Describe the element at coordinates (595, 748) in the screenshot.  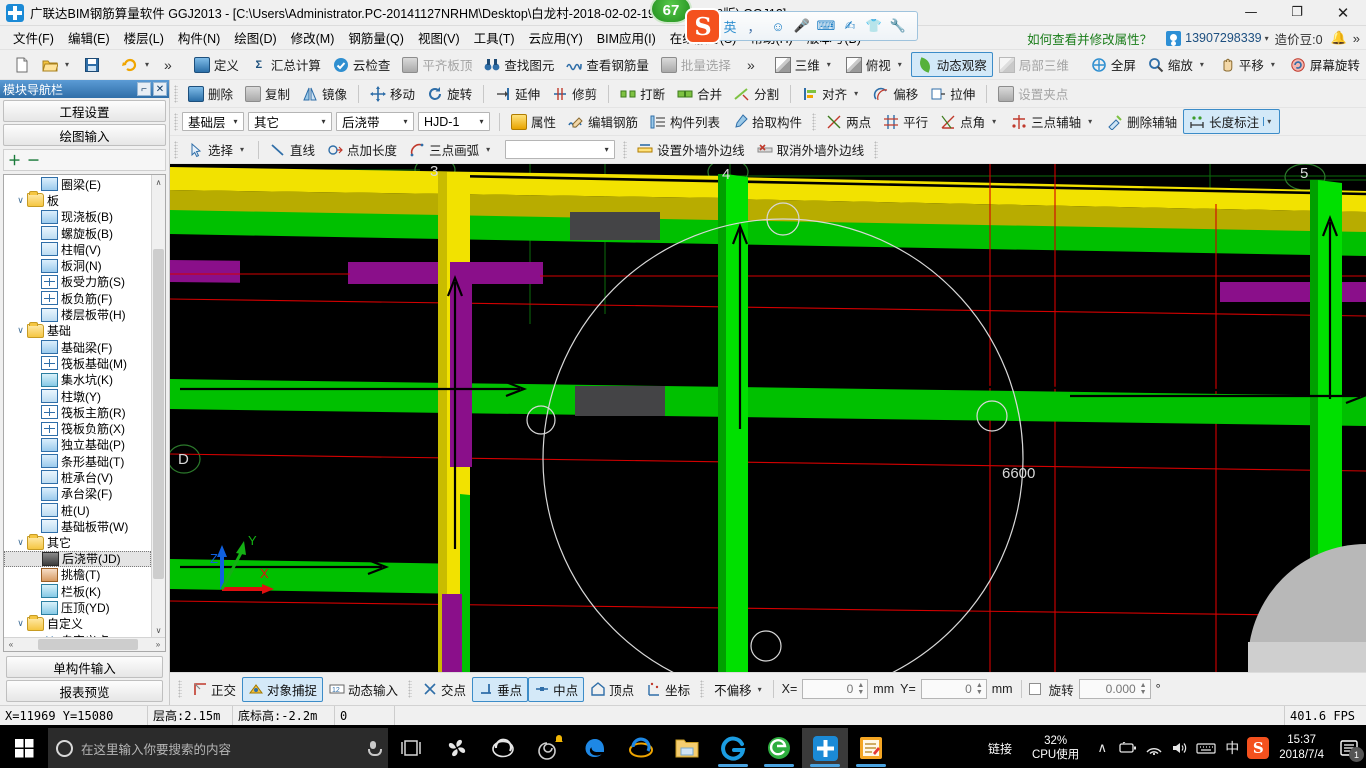
I see `taskbar-app-edge` at that location.